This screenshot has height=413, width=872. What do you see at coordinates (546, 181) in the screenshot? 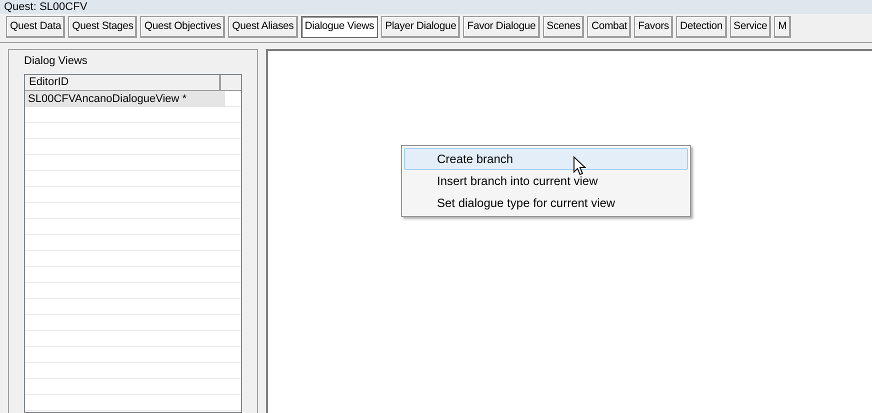
I see `menu-item: Insert branch into current view` at bounding box center [546, 181].